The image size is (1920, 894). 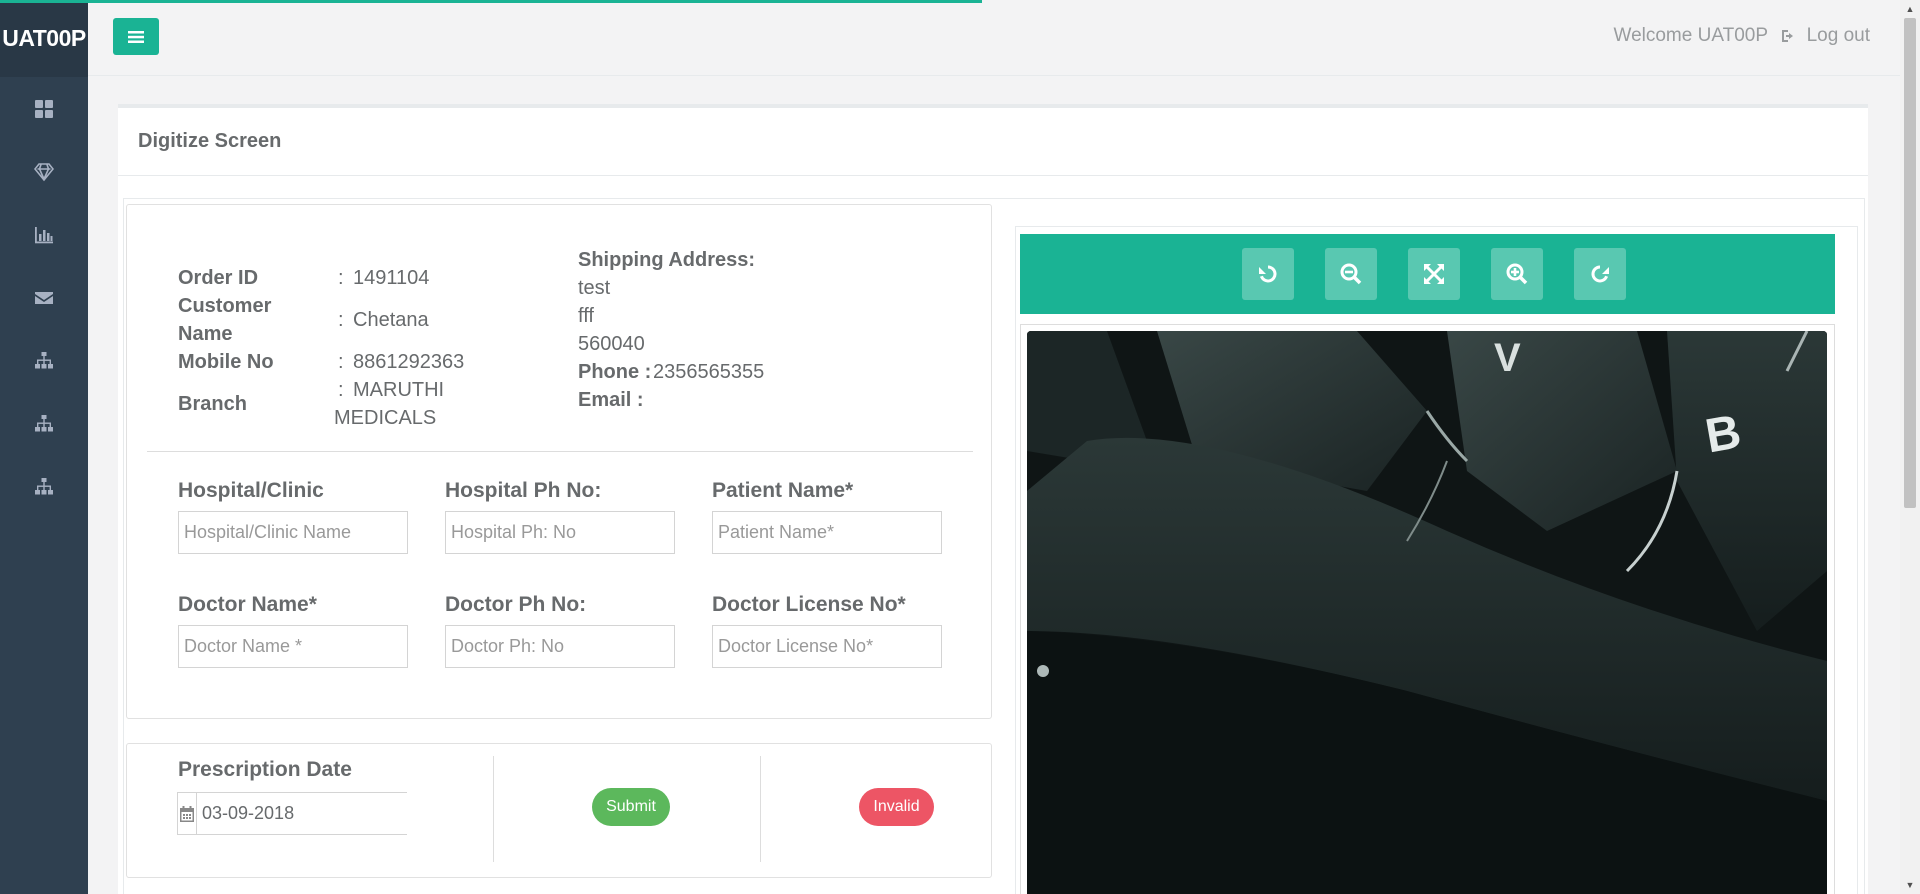 What do you see at coordinates (1910, 9) in the screenshot?
I see `scroll-up-arrow: ▲` at bounding box center [1910, 9].